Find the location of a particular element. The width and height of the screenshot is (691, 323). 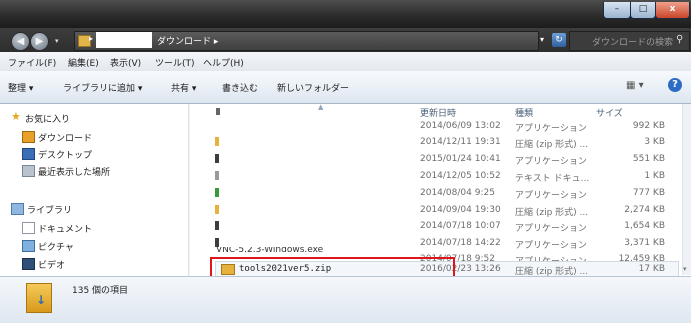

file-date: 2014/07/18 10:07 is located at coordinates (460, 226).